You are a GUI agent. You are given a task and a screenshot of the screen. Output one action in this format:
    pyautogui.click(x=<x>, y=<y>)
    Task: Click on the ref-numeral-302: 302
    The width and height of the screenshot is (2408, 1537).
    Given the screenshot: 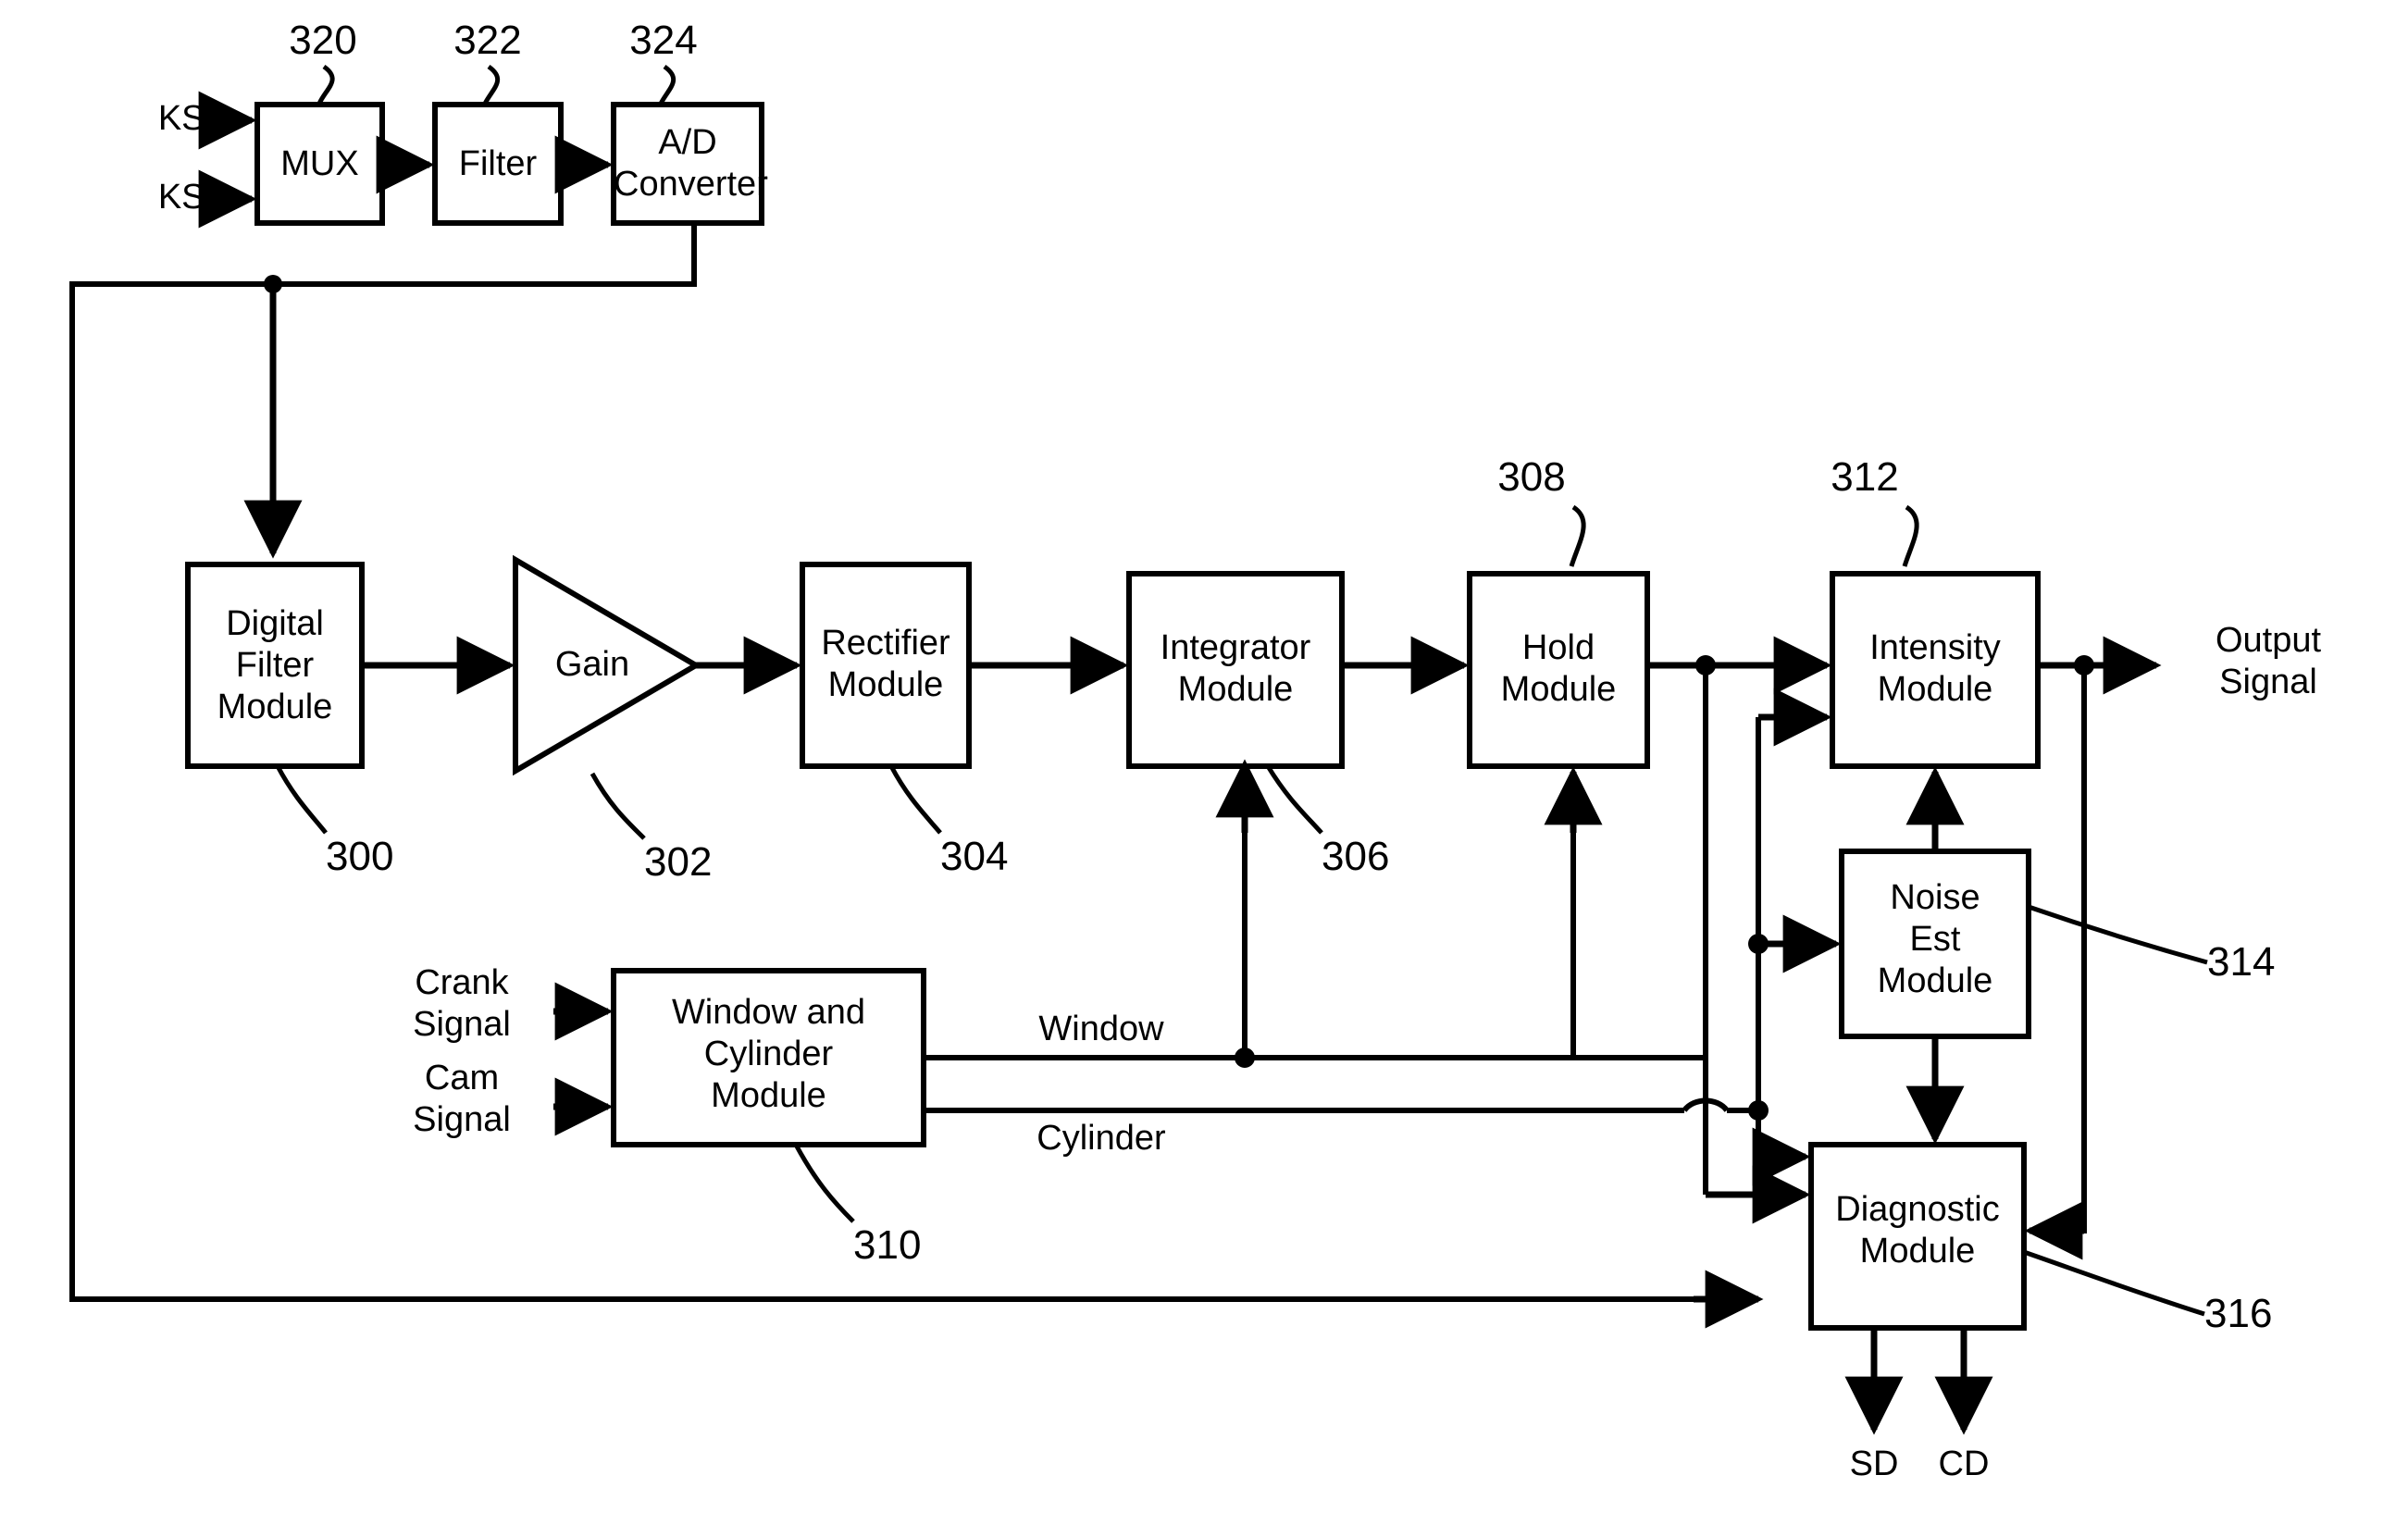 What is the action you would take?
    pyautogui.click(x=678, y=862)
    